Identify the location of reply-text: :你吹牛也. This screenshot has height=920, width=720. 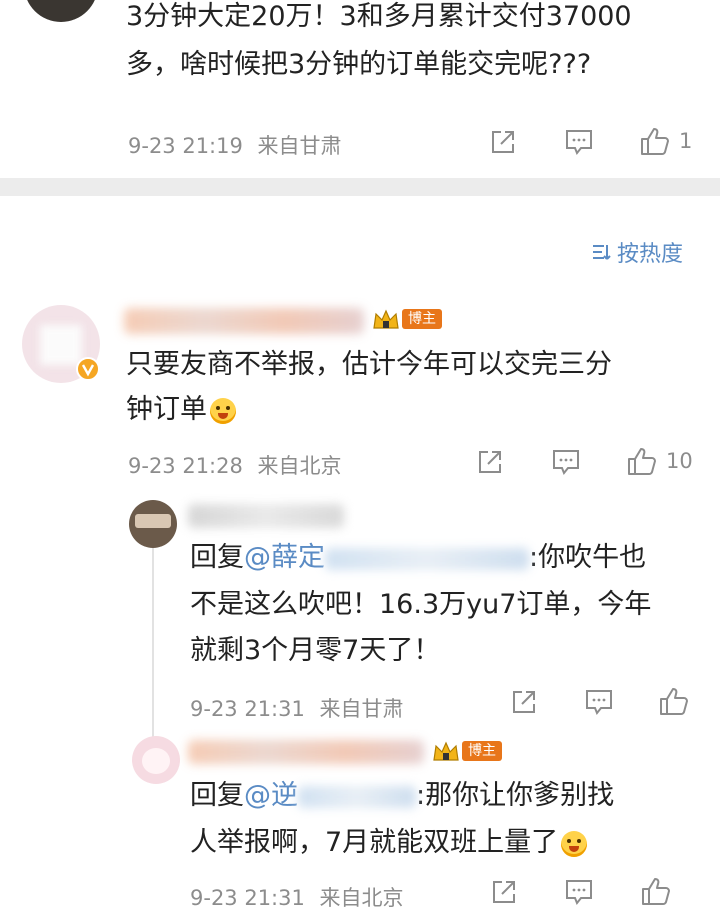
(588, 557).